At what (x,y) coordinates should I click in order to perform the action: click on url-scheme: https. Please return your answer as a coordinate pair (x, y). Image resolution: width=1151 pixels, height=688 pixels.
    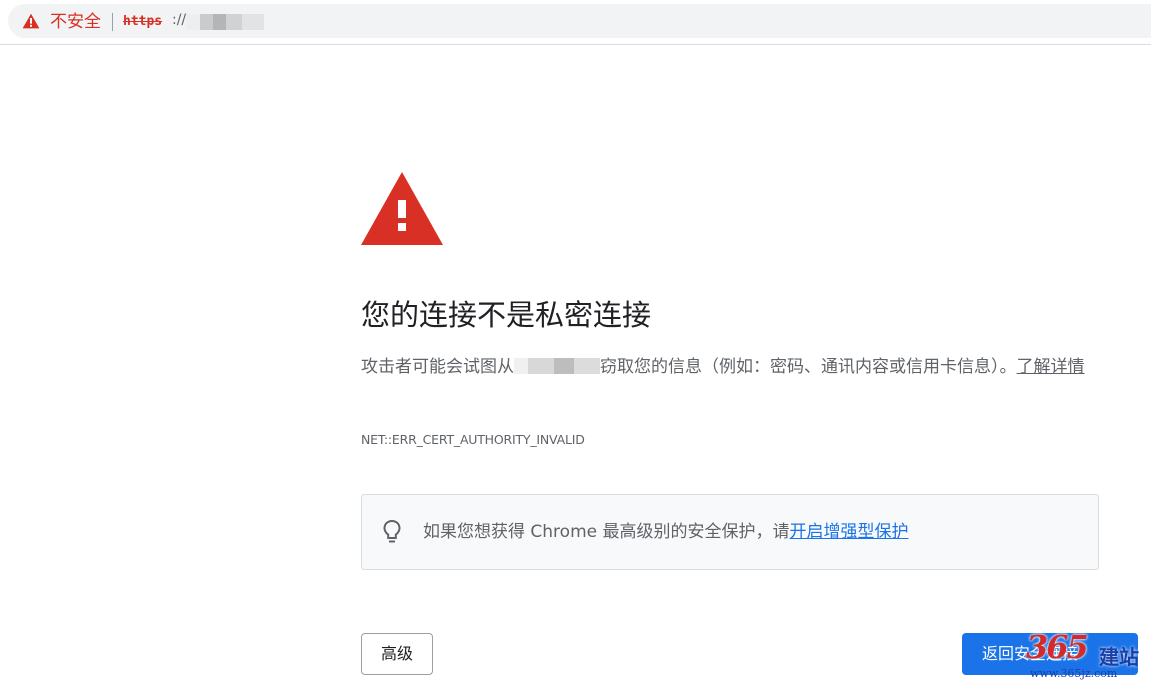
    Looking at the image, I should click on (142, 21).